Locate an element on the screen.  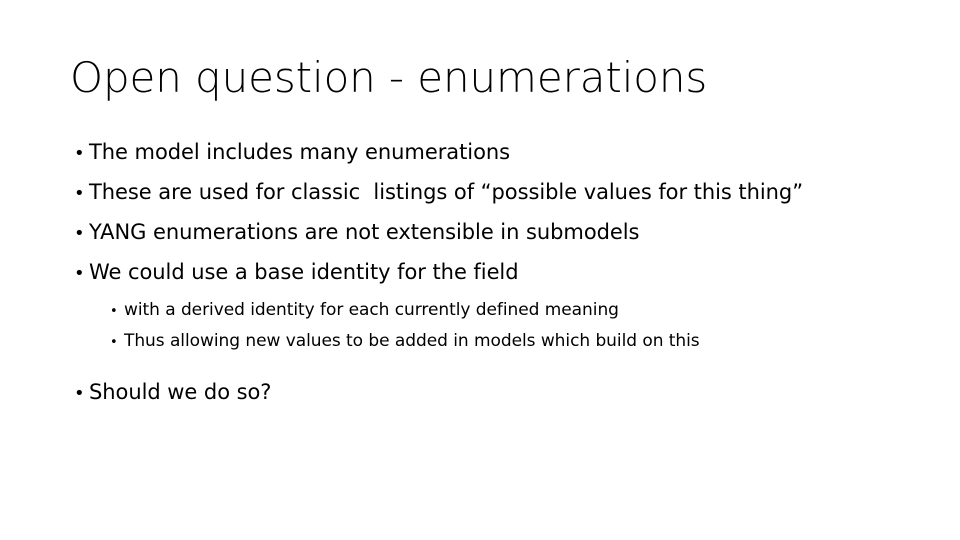
list-item-label: Should we do so? is located at coordinates (180, 392).